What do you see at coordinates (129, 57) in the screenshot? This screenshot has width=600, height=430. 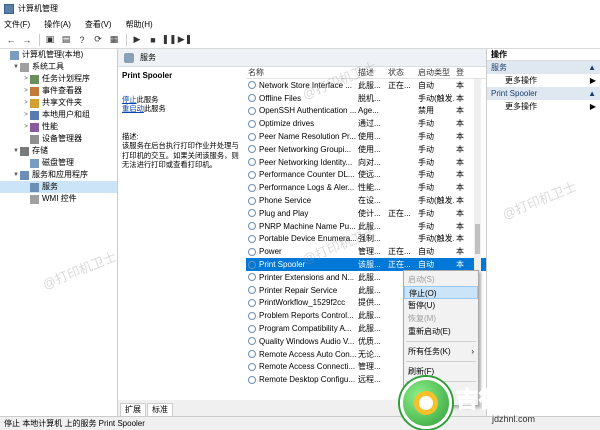 I see `services-icon` at bounding box center [129, 57].